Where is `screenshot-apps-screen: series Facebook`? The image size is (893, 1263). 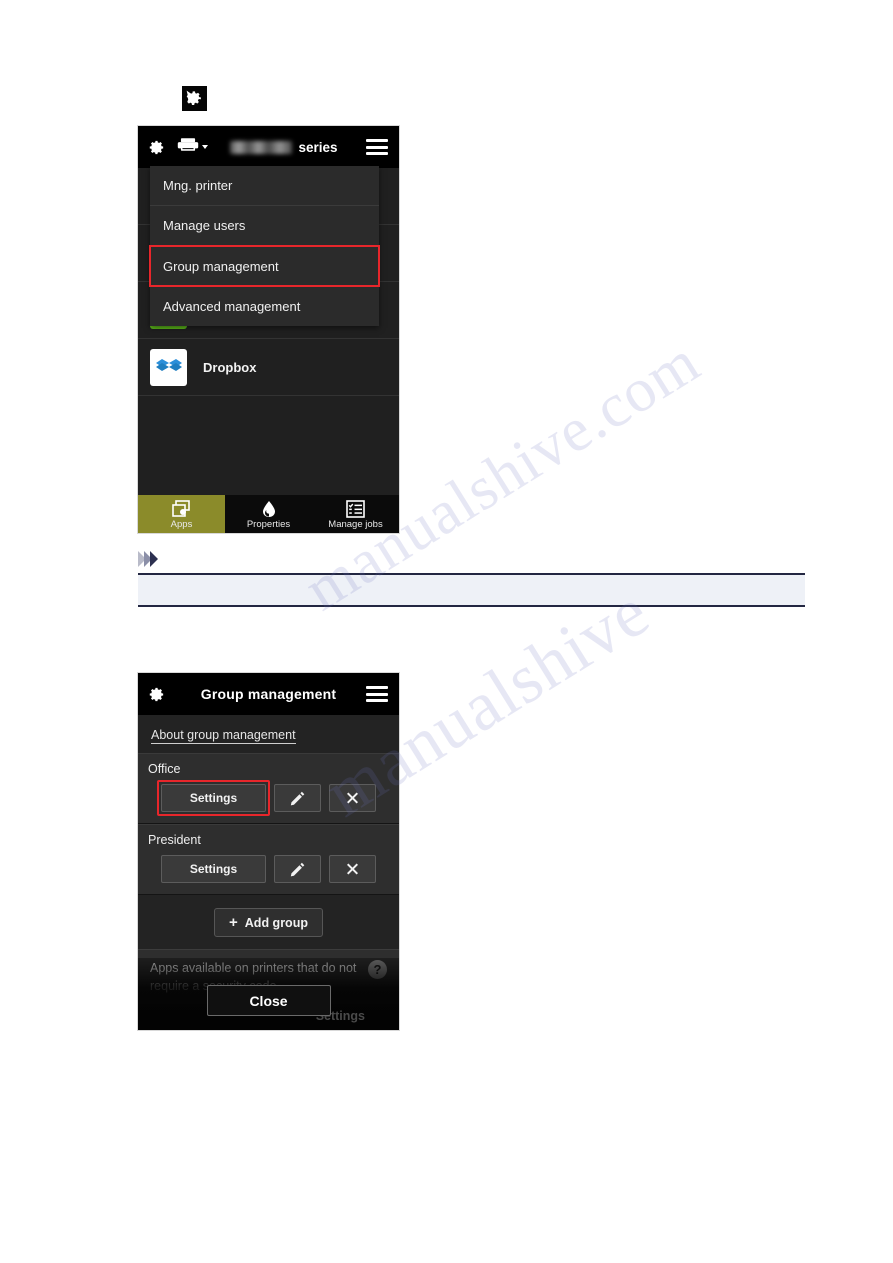 screenshot-apps-screen: series Facebook is located at coordinates (268, 329).